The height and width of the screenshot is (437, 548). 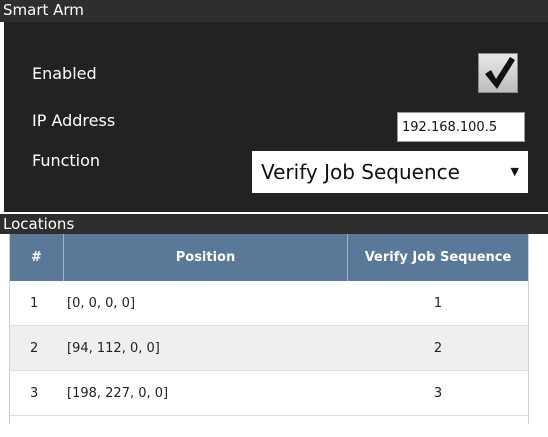 What do you see at coordinates (43, 10) in the screenshot?
I see `smart-arm-title: Smart Arm` at bounding box center [43, 10].